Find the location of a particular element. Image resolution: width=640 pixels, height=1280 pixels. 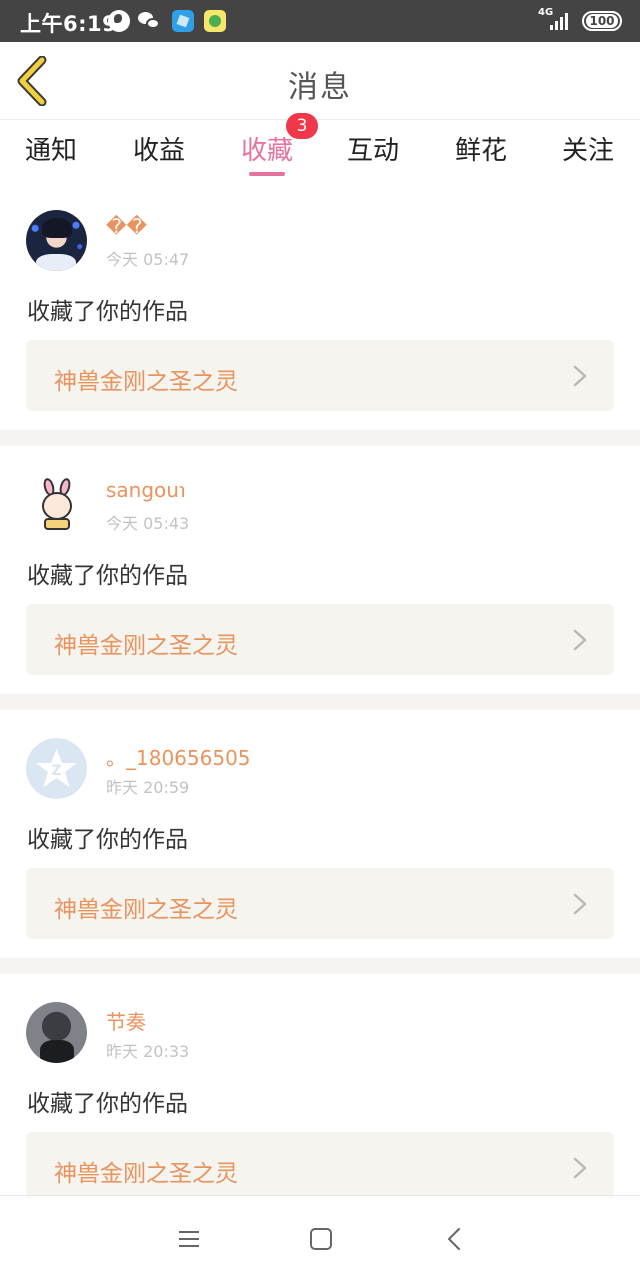

app-notification-icon is located at coordinates (183, 21).